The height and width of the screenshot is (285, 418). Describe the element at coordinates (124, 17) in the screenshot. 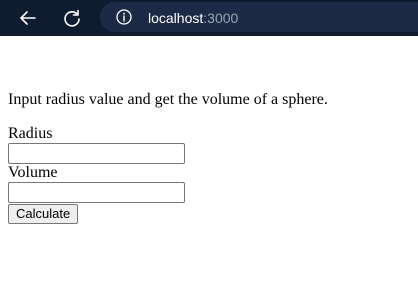

I see `info-icon` at that location.